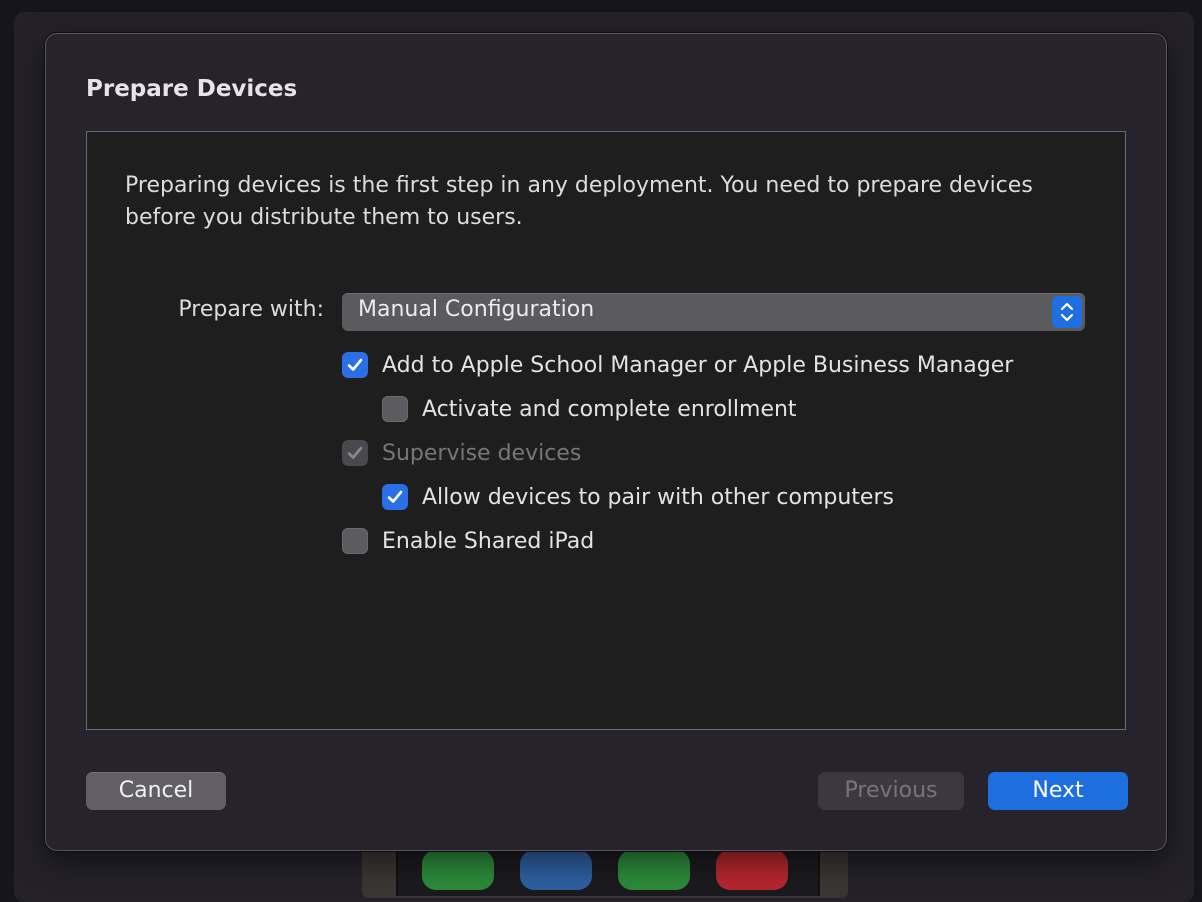 This screenshot has width=1202, height=902. I want to click on previous-button: Previous, so click(891, 791).